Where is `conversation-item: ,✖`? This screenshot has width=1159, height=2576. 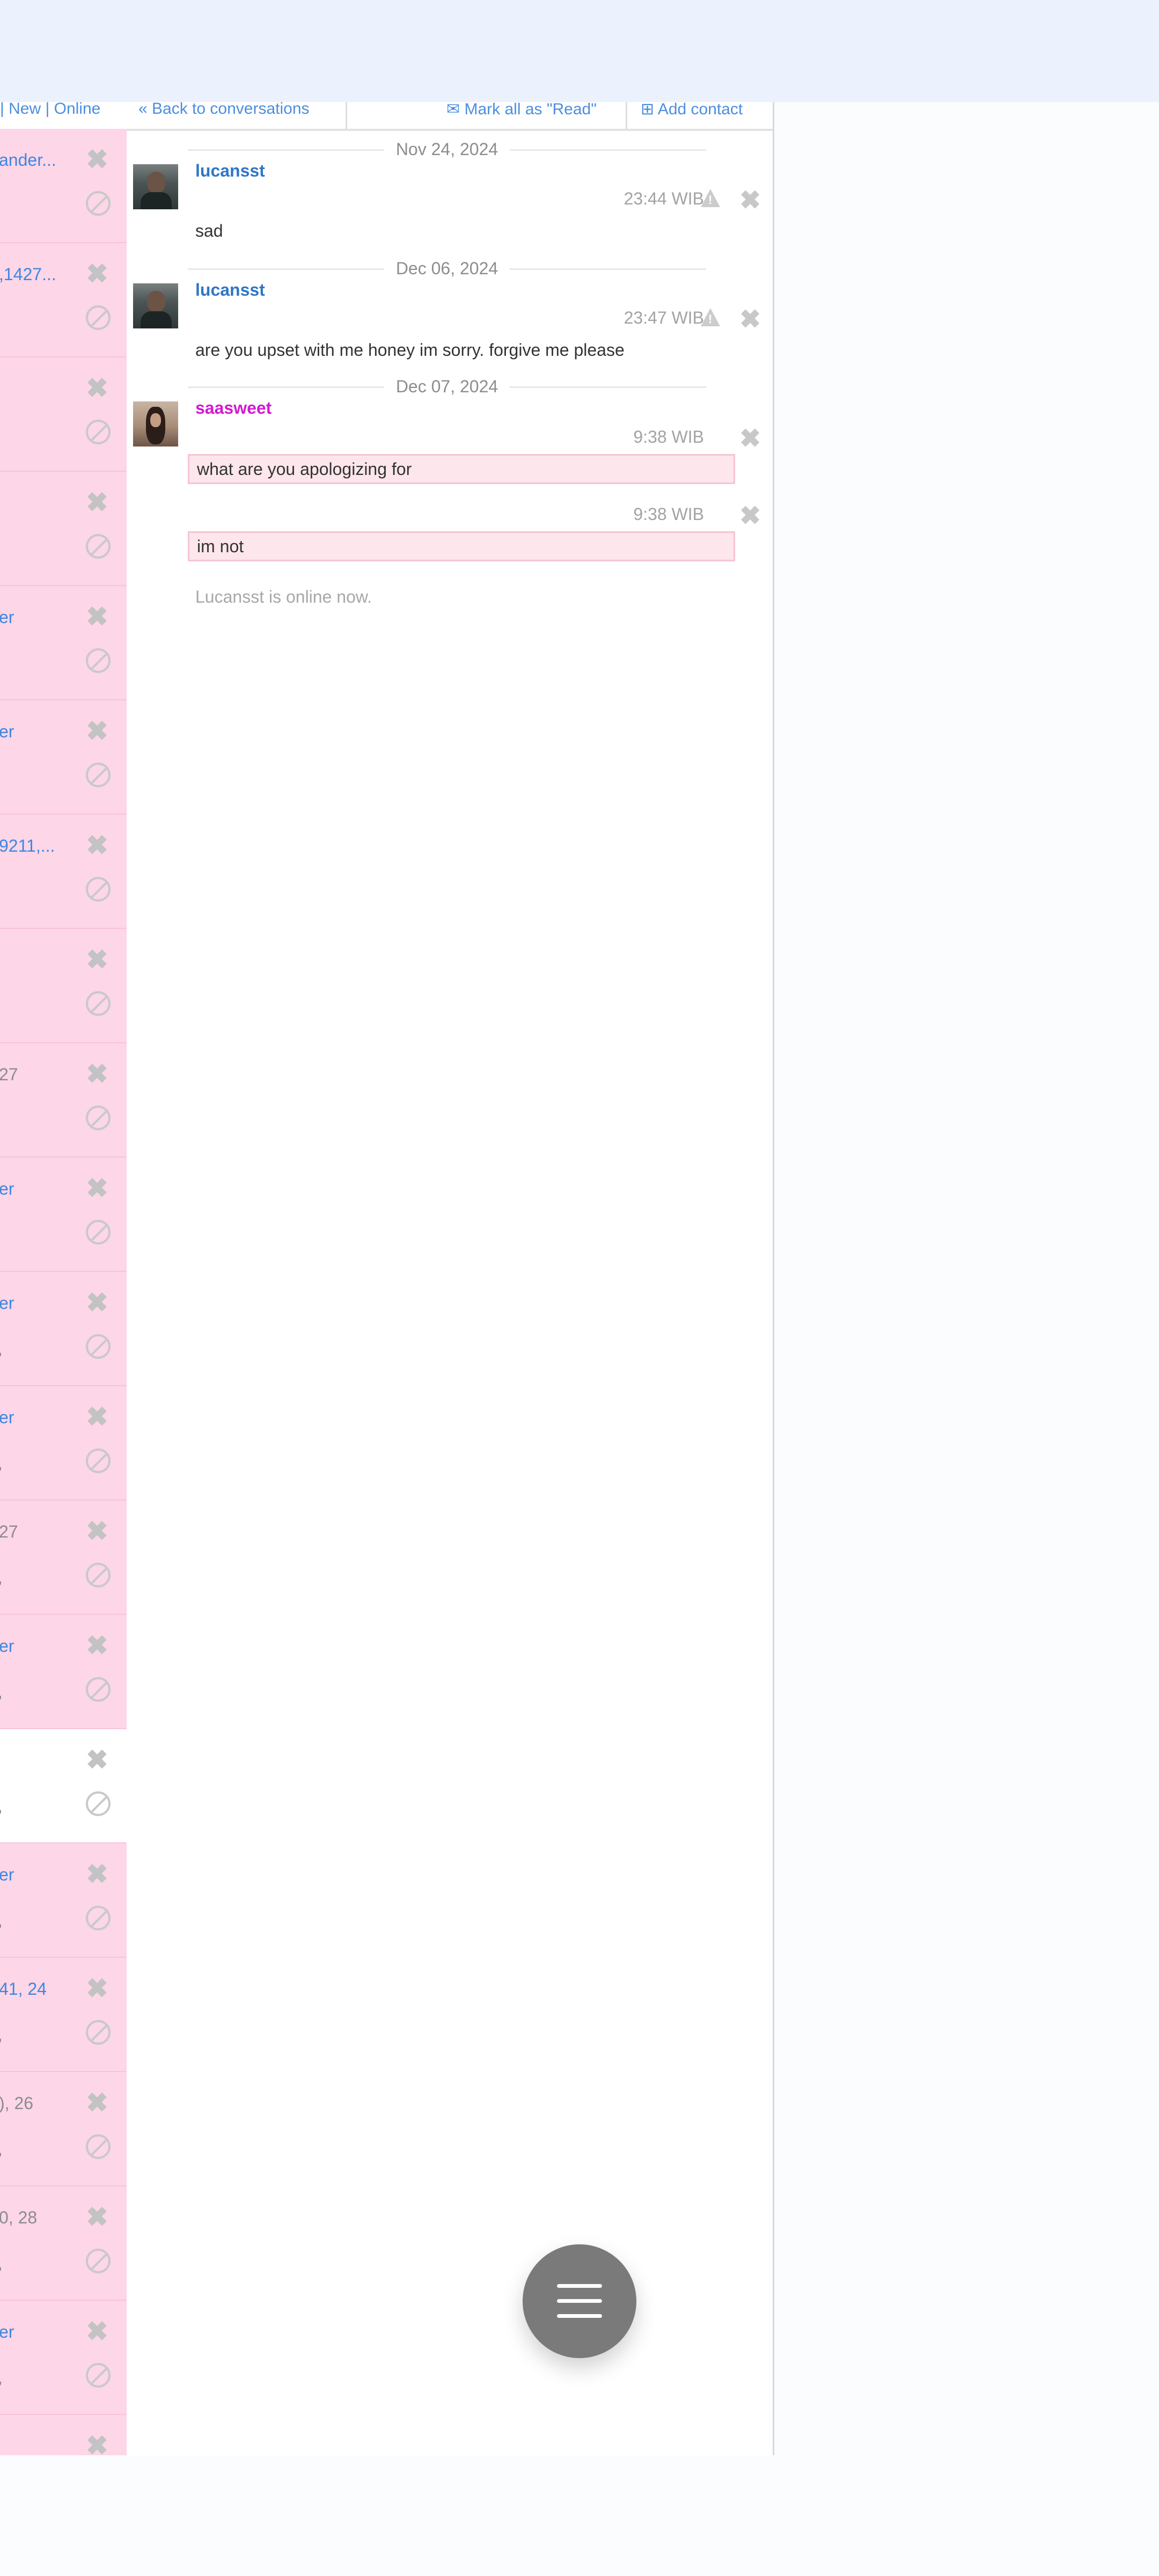 conversation-item: ,✖ is located at coordinates (63, 1786).